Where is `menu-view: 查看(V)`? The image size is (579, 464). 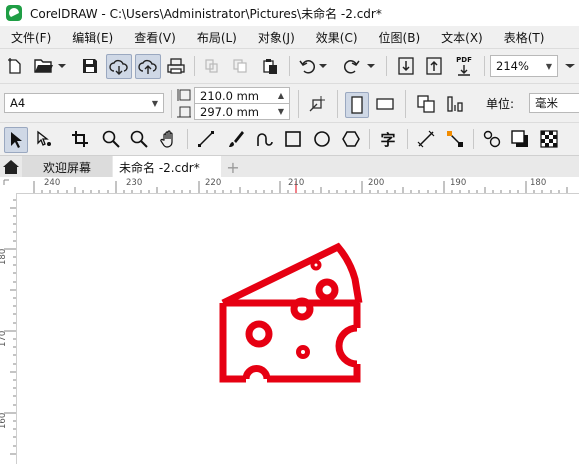 menu-view: 查看(V) is located at coordinates (155, 37).